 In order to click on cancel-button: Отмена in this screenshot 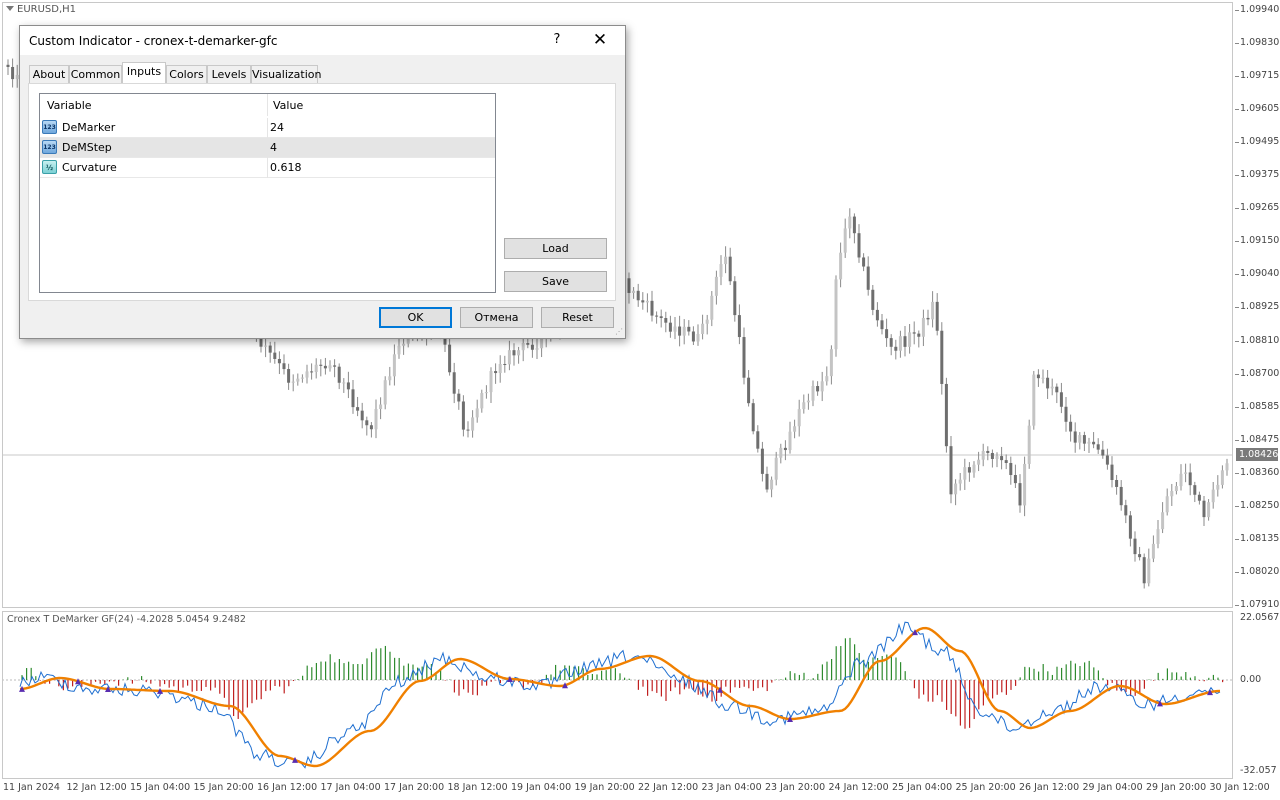, I will do `click(496, 317)`.